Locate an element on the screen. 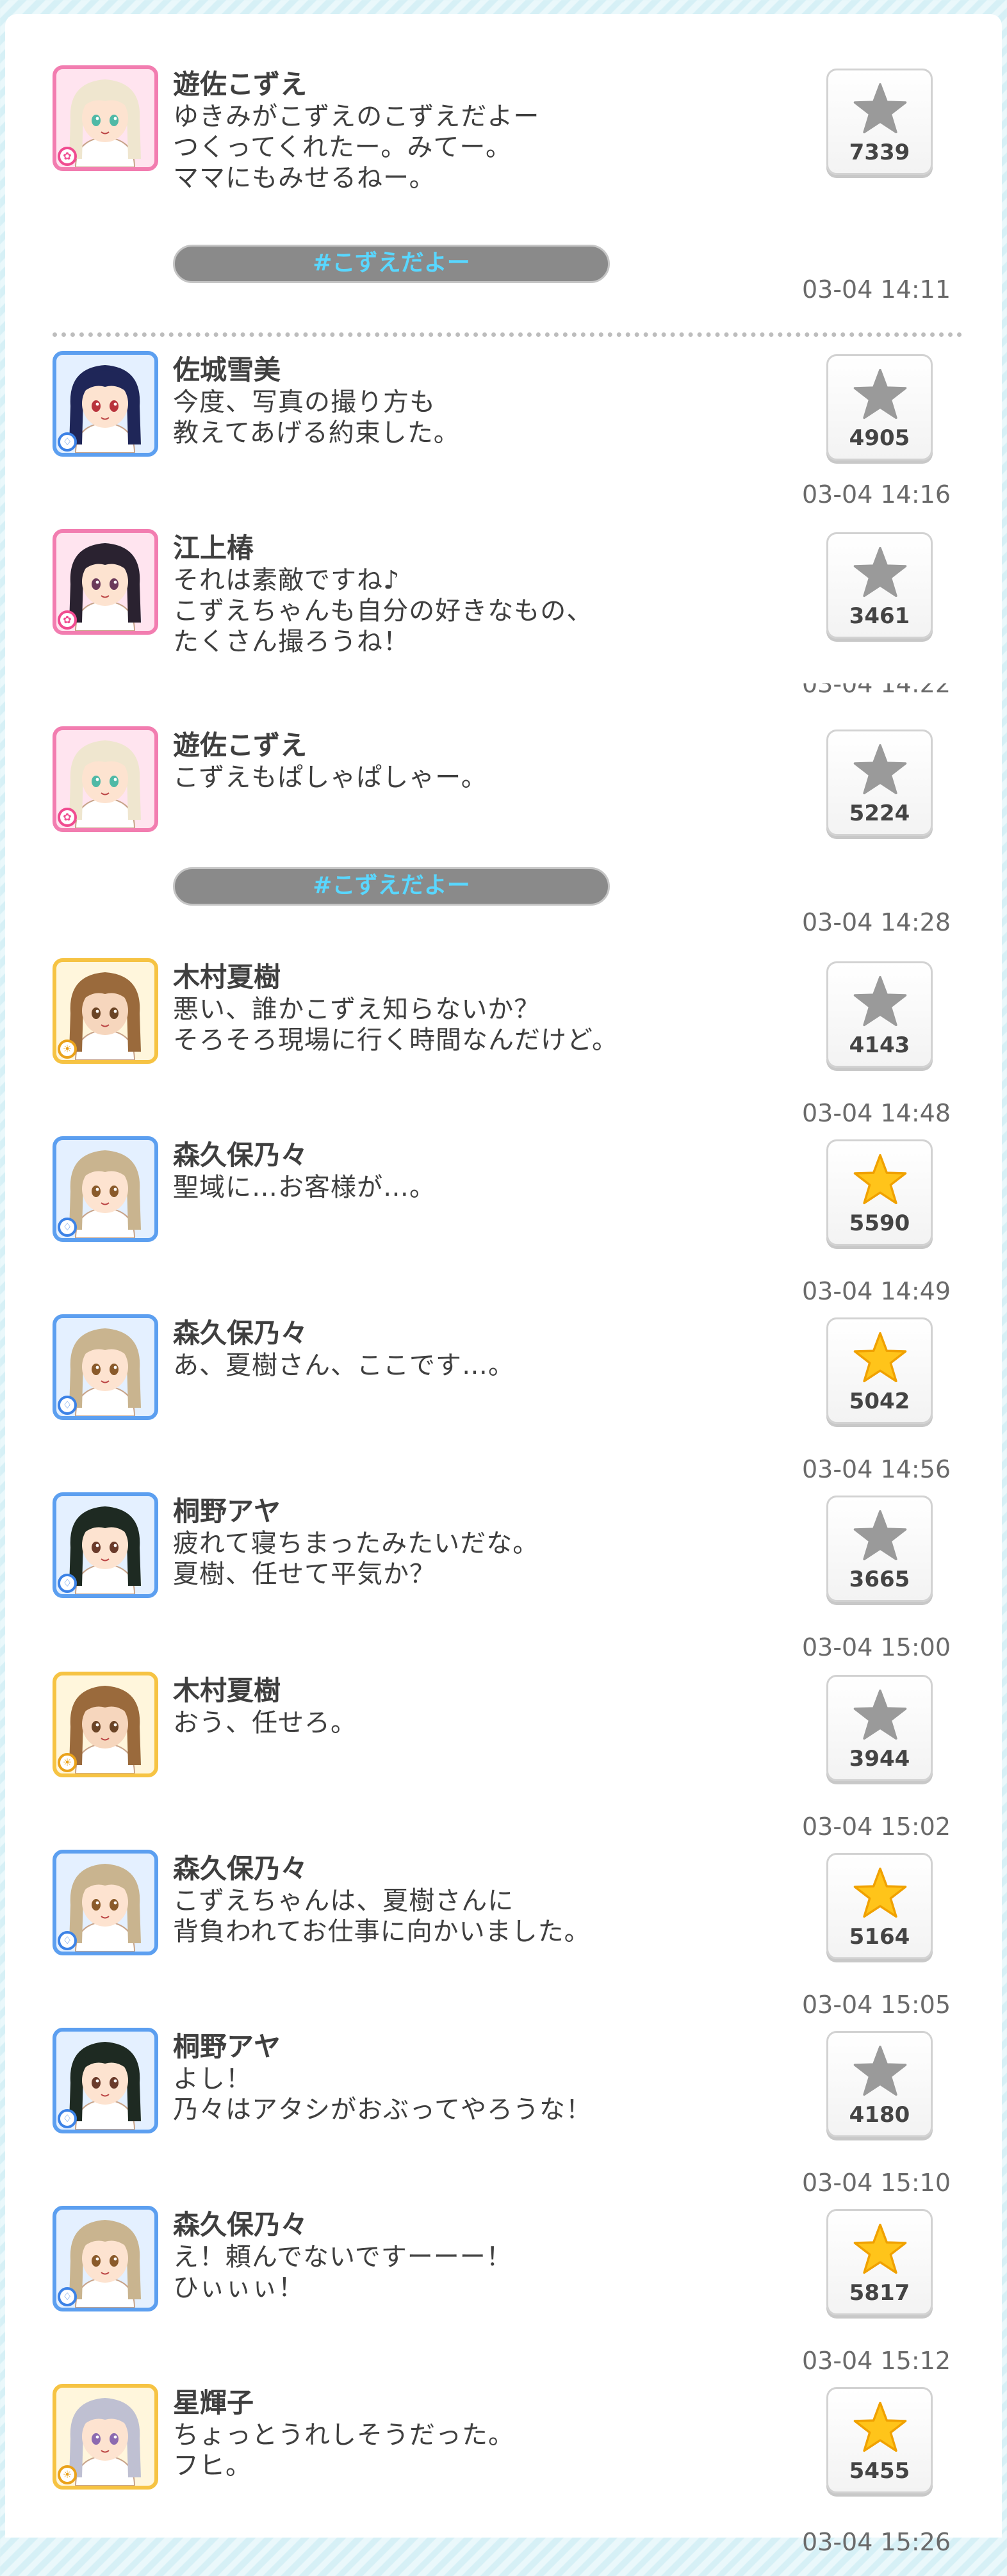 This screenshot has height=2576, width=1007. post-message: あ、夏樹さん、ここです…。 is located at coordinates (343, 1365).